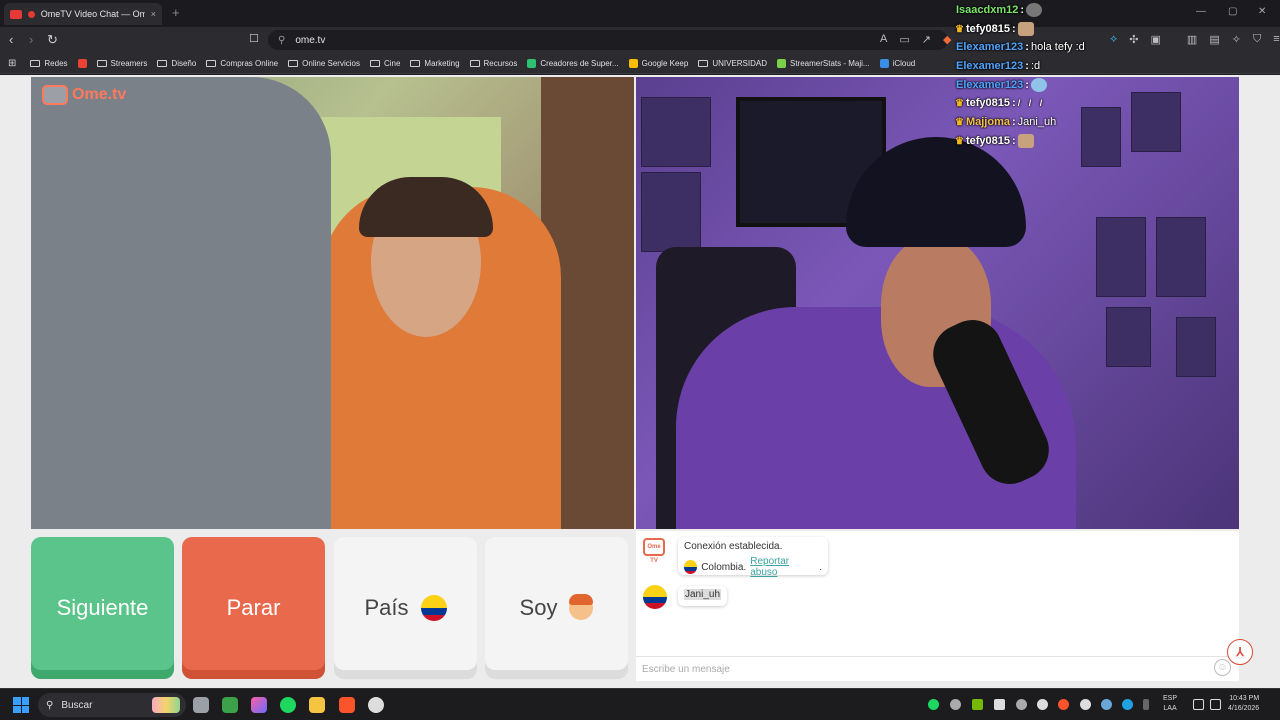 This screenshot has height=720, width=1280. I want to click on country-button: País, so click(405, 608).